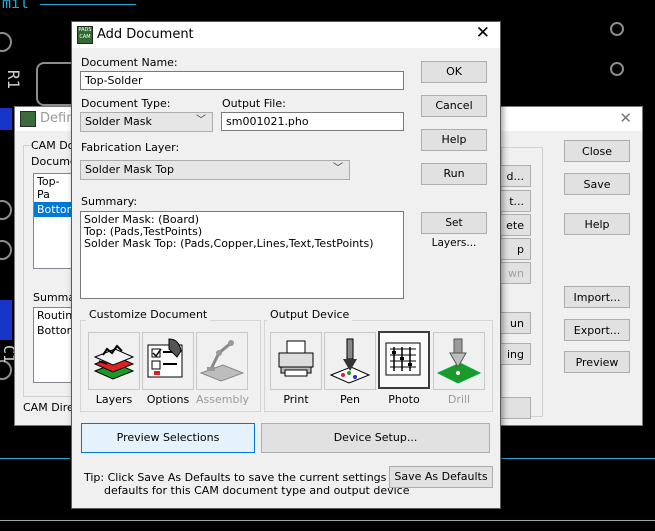  I want to click on pads-app-icon: PADS CAM, so click(85, 35).